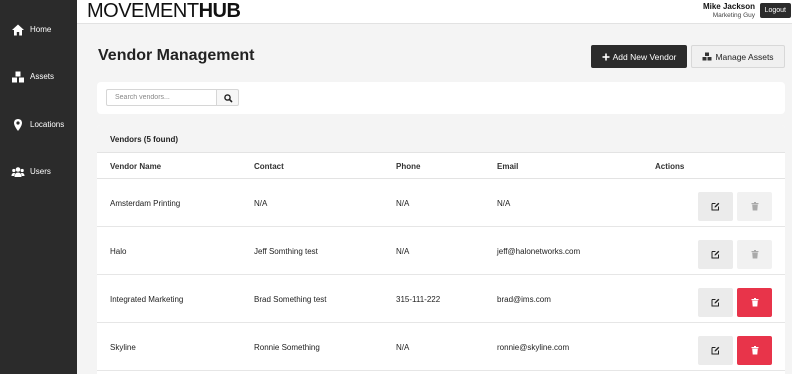  What do you see at coordinates (147, 299) in the screenshot?
I see `vendor-name-cell: Integrated Marketing` at bounding box center [147, 299].